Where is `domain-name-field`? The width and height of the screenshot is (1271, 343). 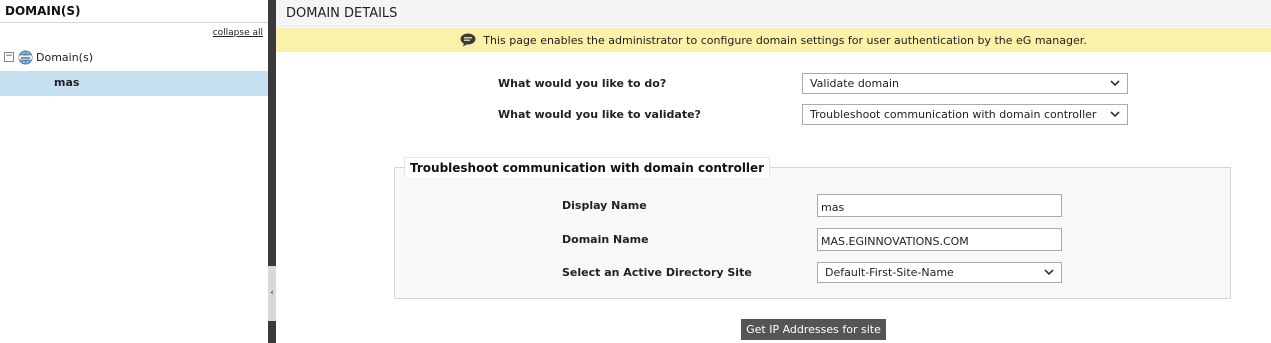 domain-name-field is located at coordinates (939, 239).